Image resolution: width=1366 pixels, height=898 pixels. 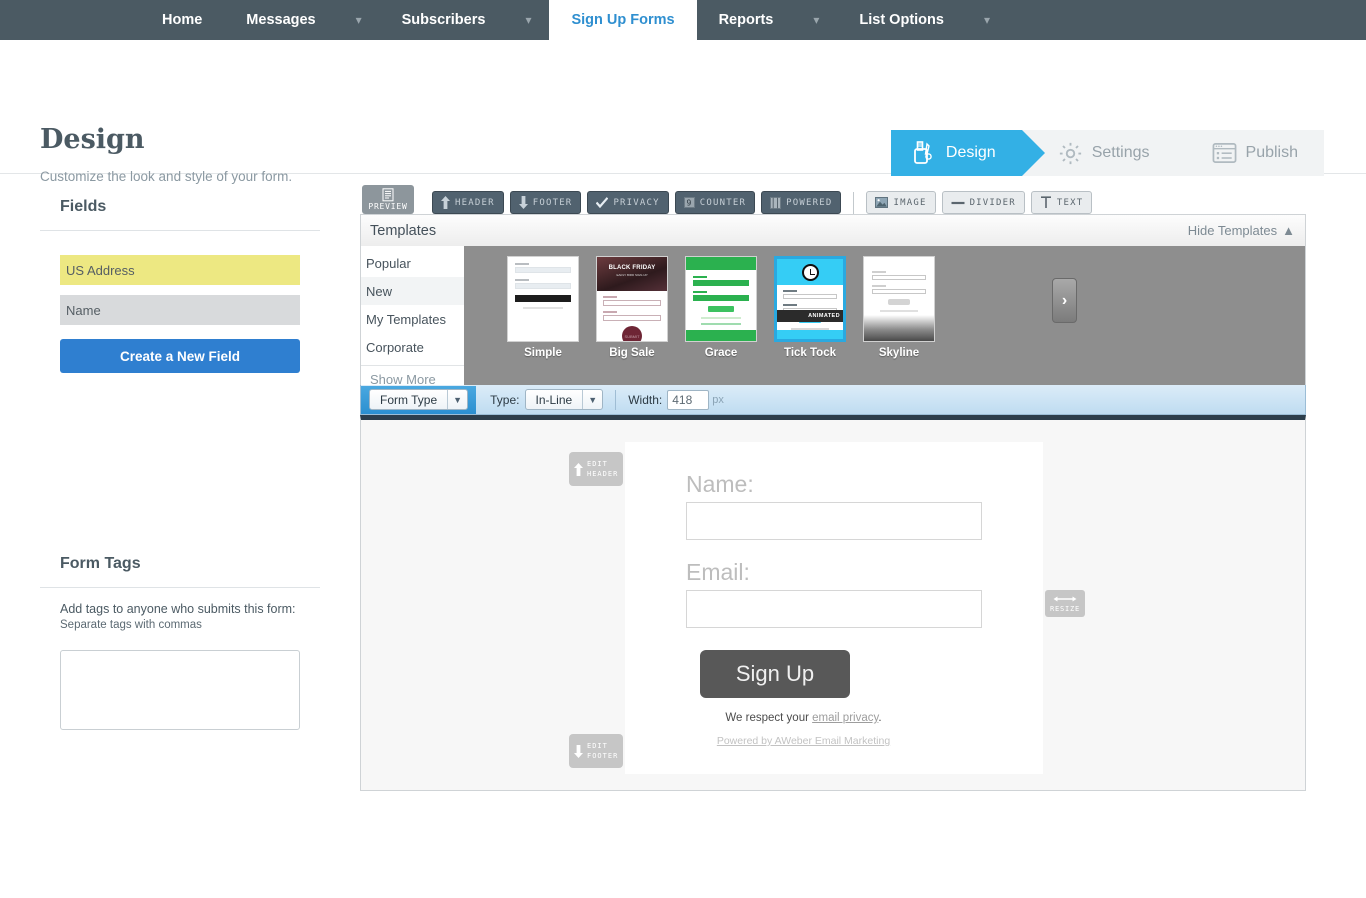 What do you see at coordinates (958, 203) in the screenshot?
I see `divider-icon` at bounding box center [958, 203].